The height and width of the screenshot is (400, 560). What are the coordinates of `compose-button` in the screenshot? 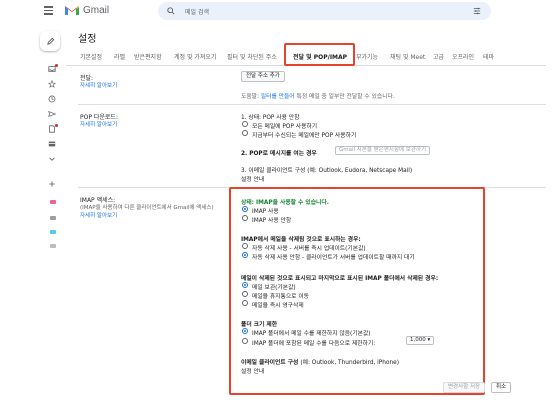 It's located at (50, 41).